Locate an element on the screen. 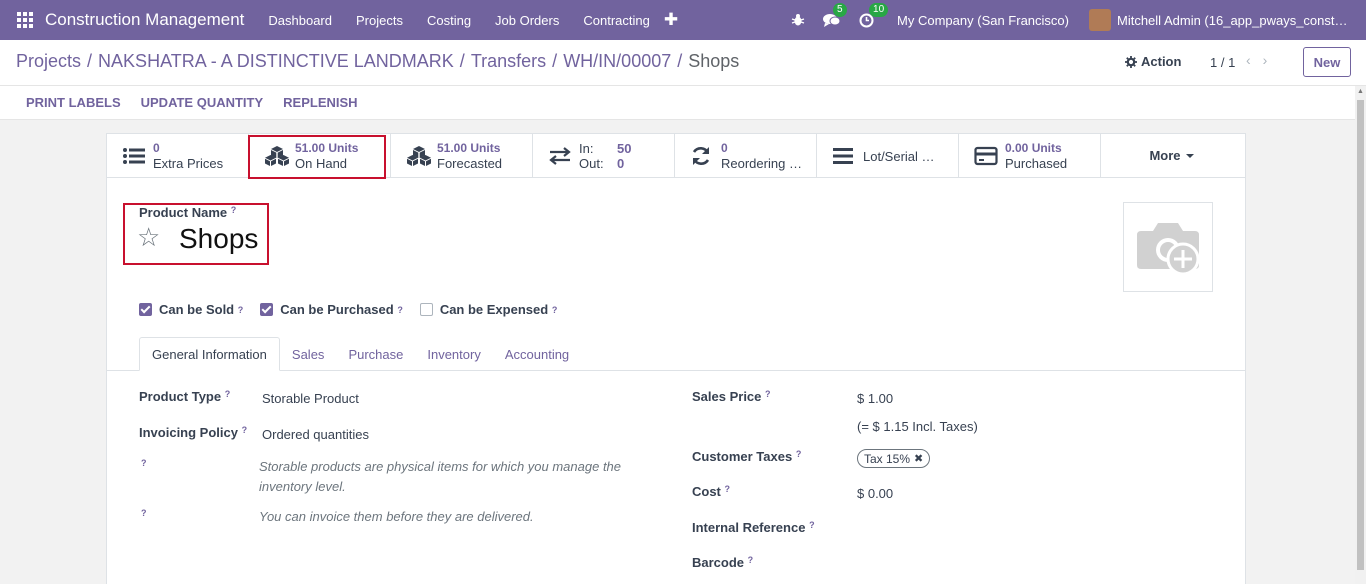  forecasted-label: Forecasted is located at coordinates (470, 163).